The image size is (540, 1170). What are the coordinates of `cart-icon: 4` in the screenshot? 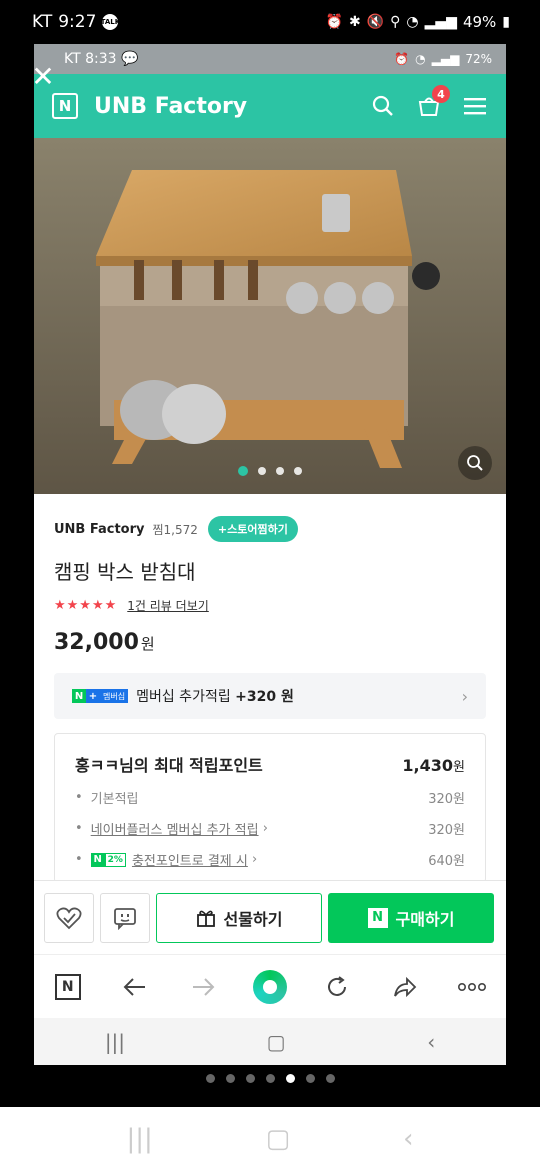 It's located at (433, 102).